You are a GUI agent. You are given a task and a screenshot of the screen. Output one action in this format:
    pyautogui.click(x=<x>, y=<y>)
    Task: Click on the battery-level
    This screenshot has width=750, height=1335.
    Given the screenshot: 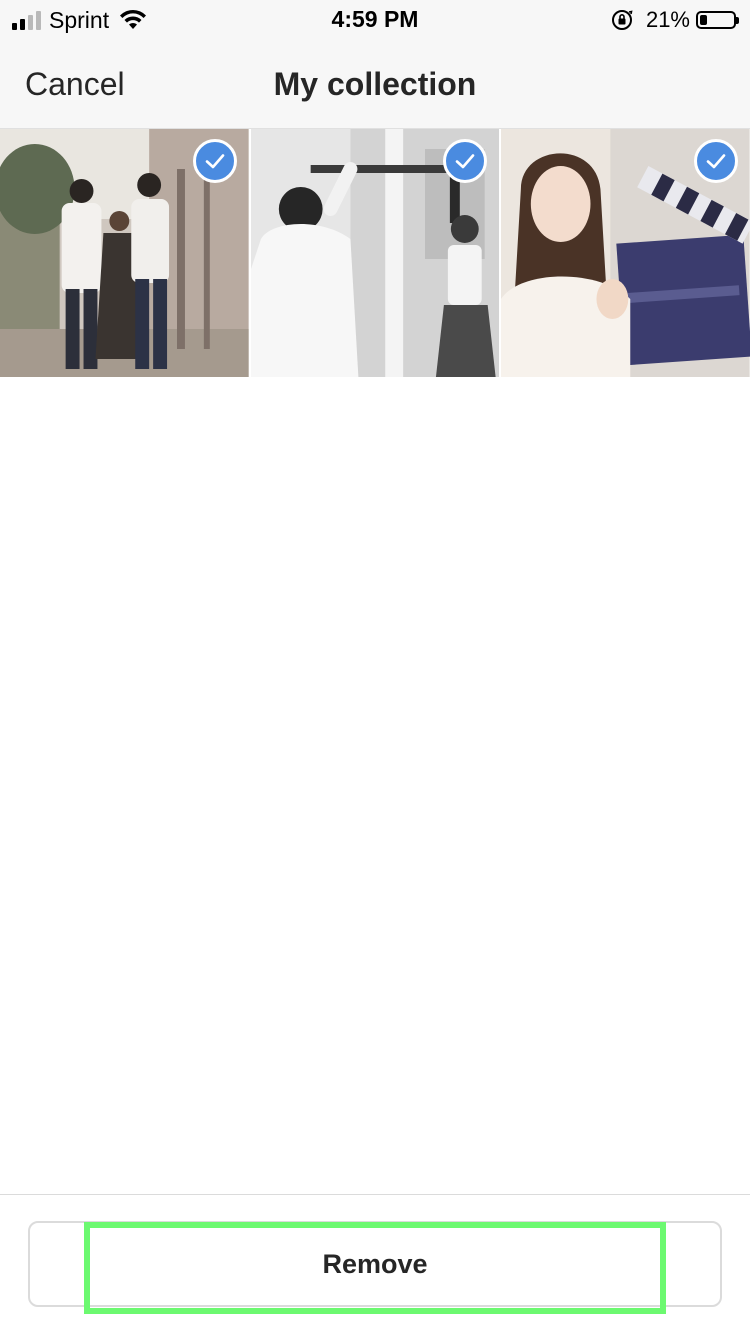 What is the action you would take?
    pyautogui.click(x=703, y=20)
    